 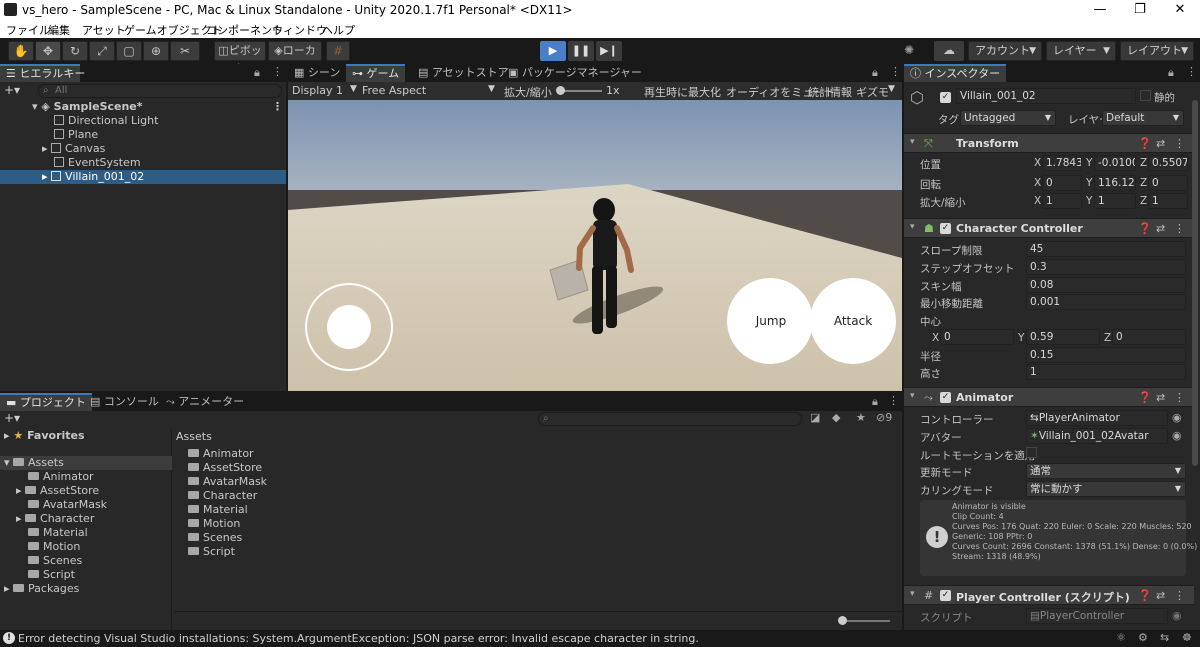 I want to click on menu-file: ファイル, so click(x=28, y=30).